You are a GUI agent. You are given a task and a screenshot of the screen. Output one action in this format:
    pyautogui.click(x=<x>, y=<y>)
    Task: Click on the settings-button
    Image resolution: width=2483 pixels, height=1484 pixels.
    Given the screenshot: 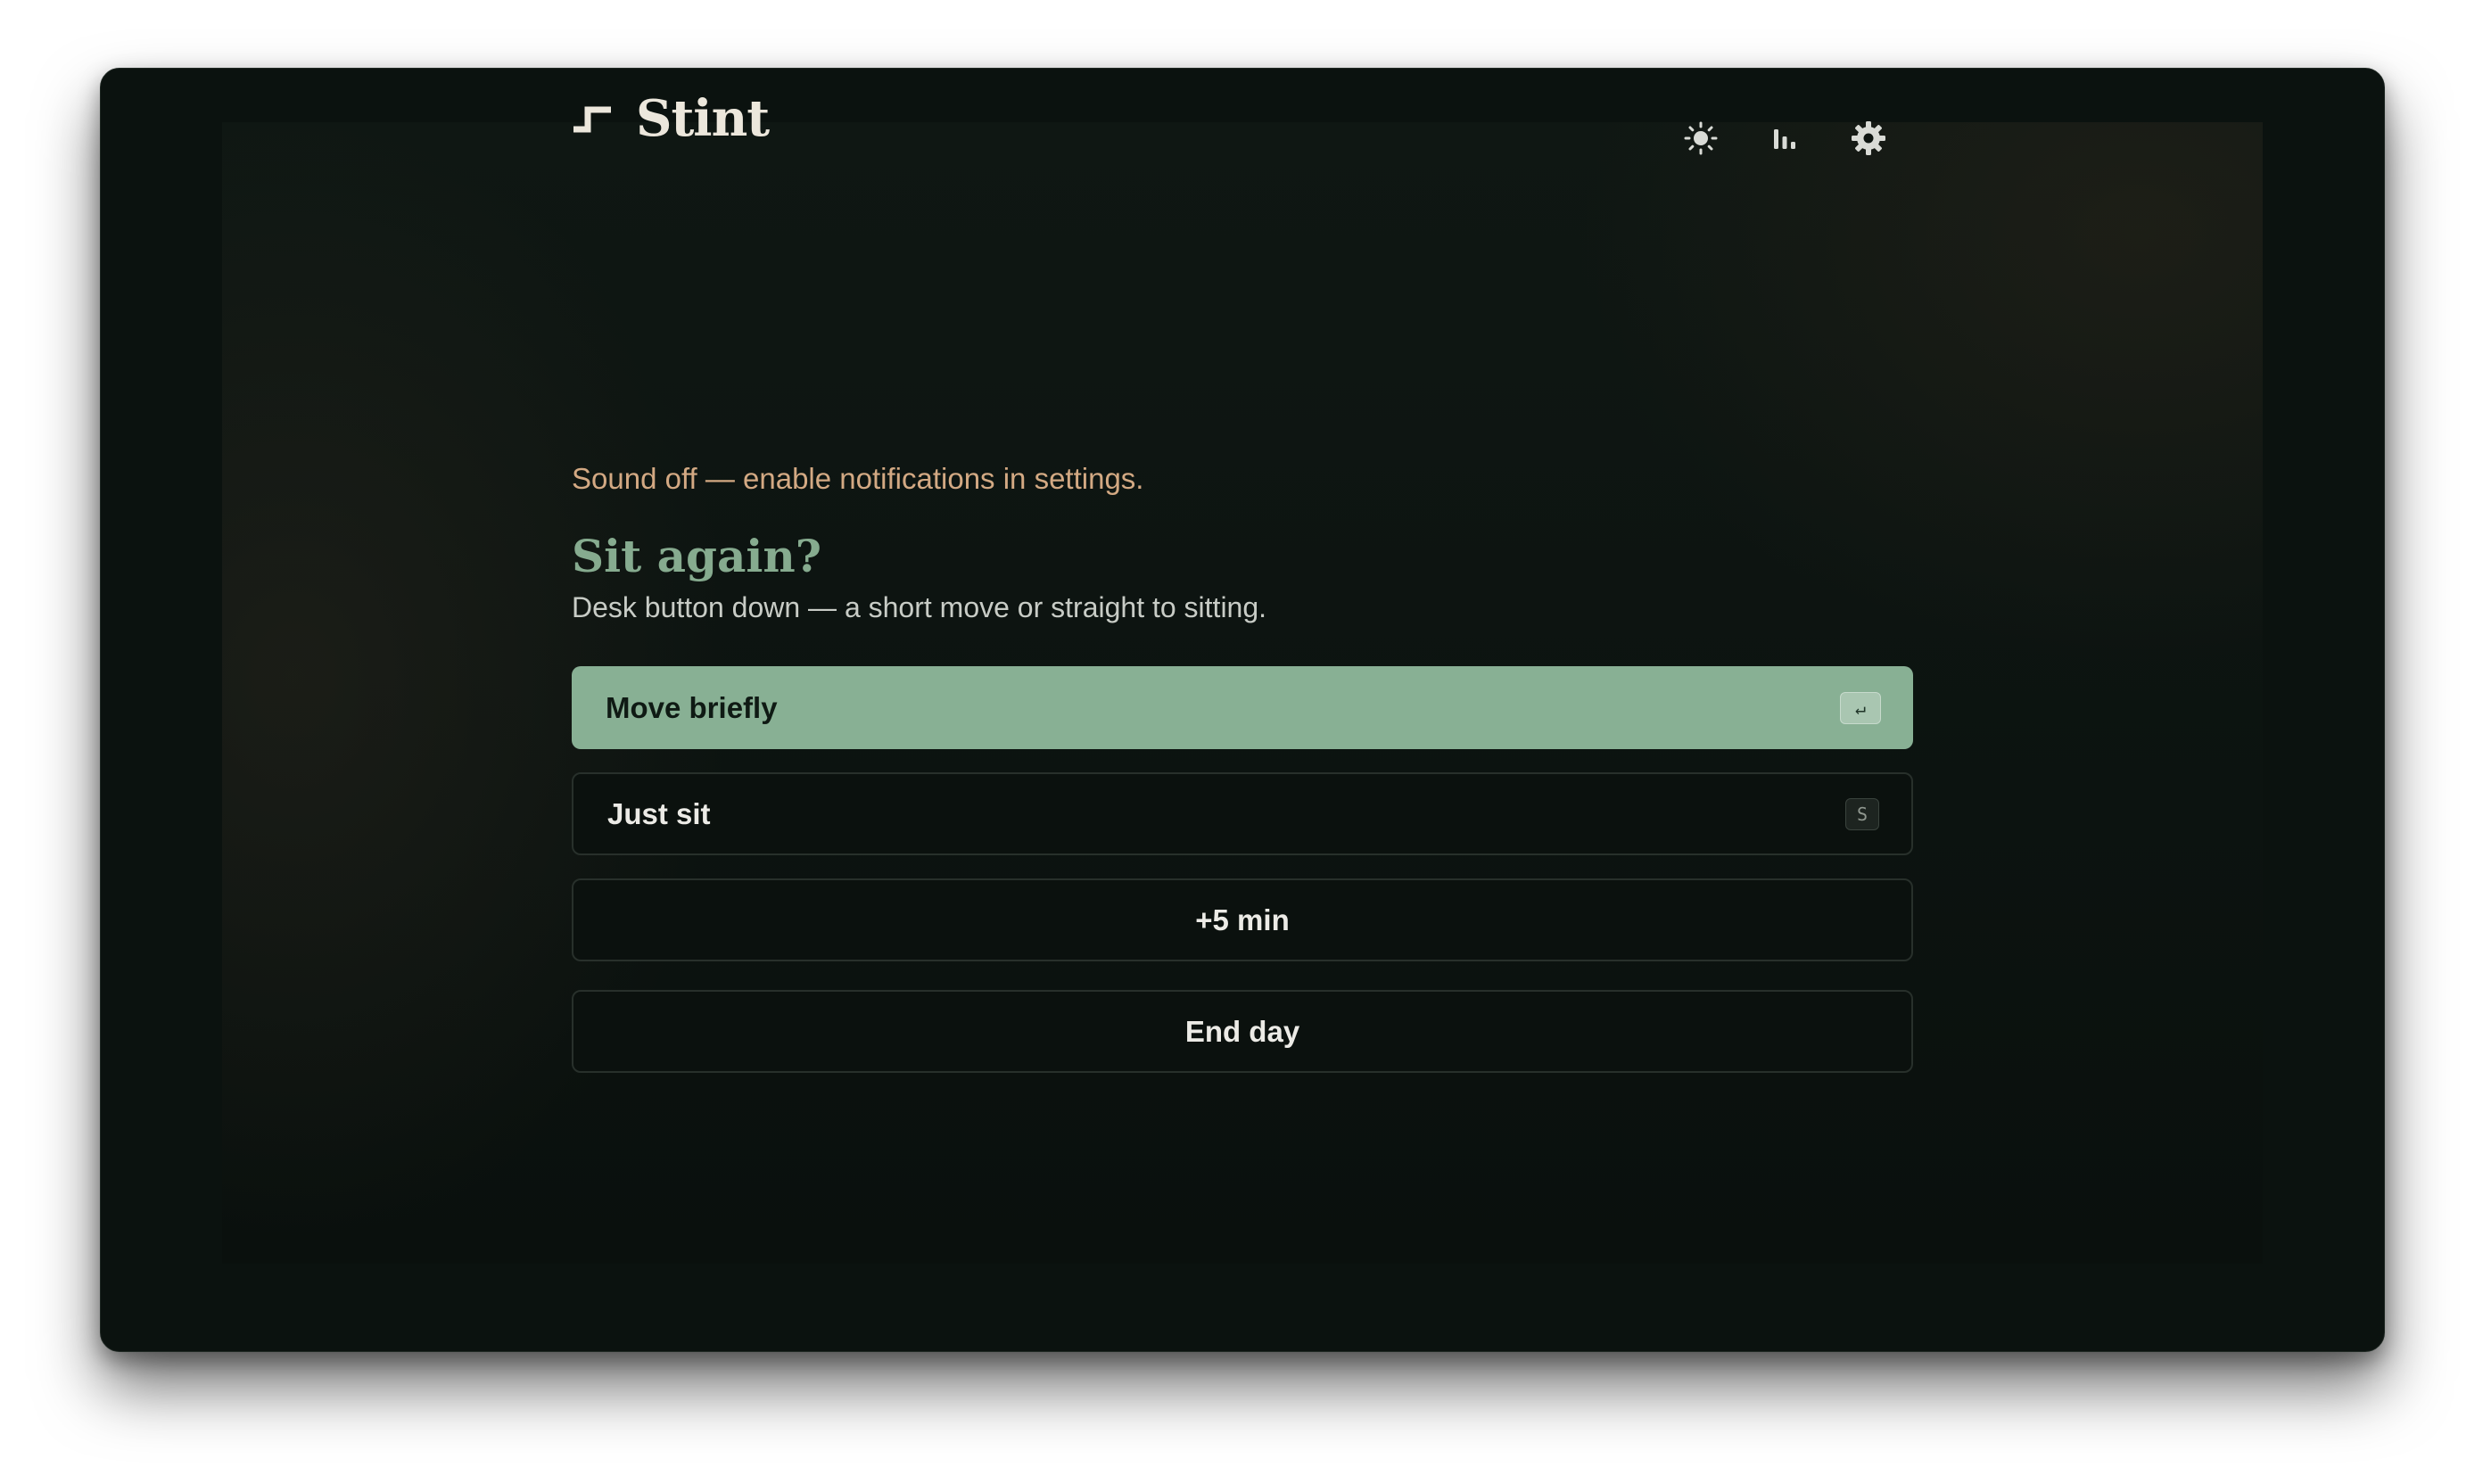 What is the action you would take?
    pyautogui.click(x=1869, y=140)
    